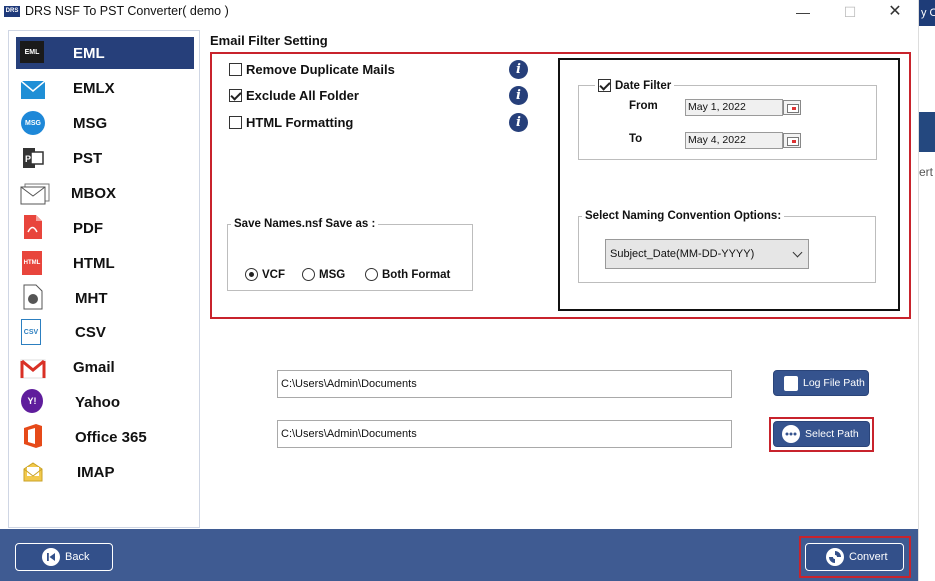 The width and height of the screenshot is (935, 581). Describe the element at coordinates (734, 140) in the screenshot. I see `to-date-input: May 4, 2022` at that location.